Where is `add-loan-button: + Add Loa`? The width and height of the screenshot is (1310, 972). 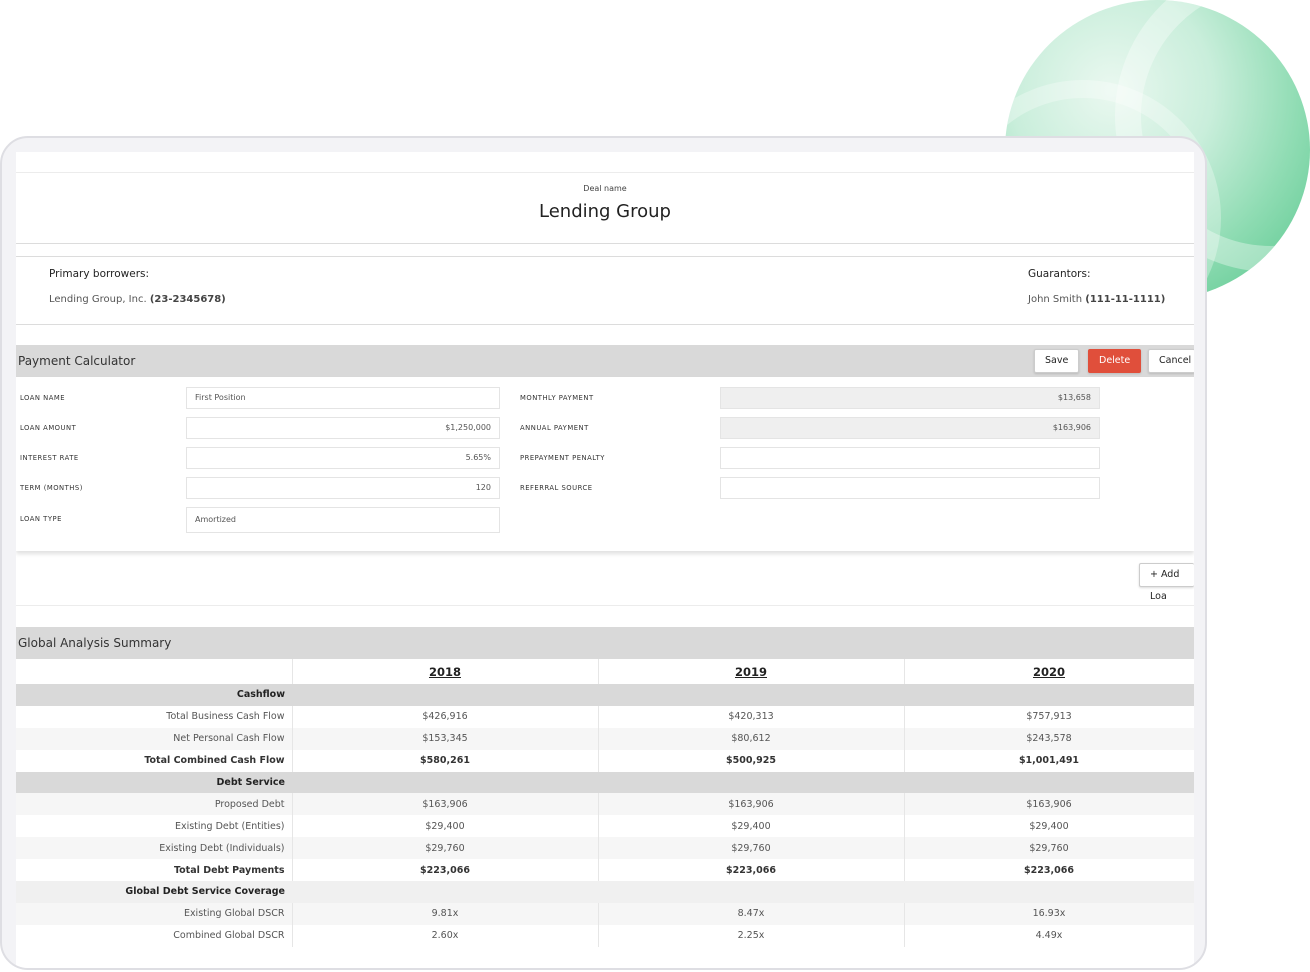
add-loan-button: + Add Loa is located at coordinates (1166, 582).